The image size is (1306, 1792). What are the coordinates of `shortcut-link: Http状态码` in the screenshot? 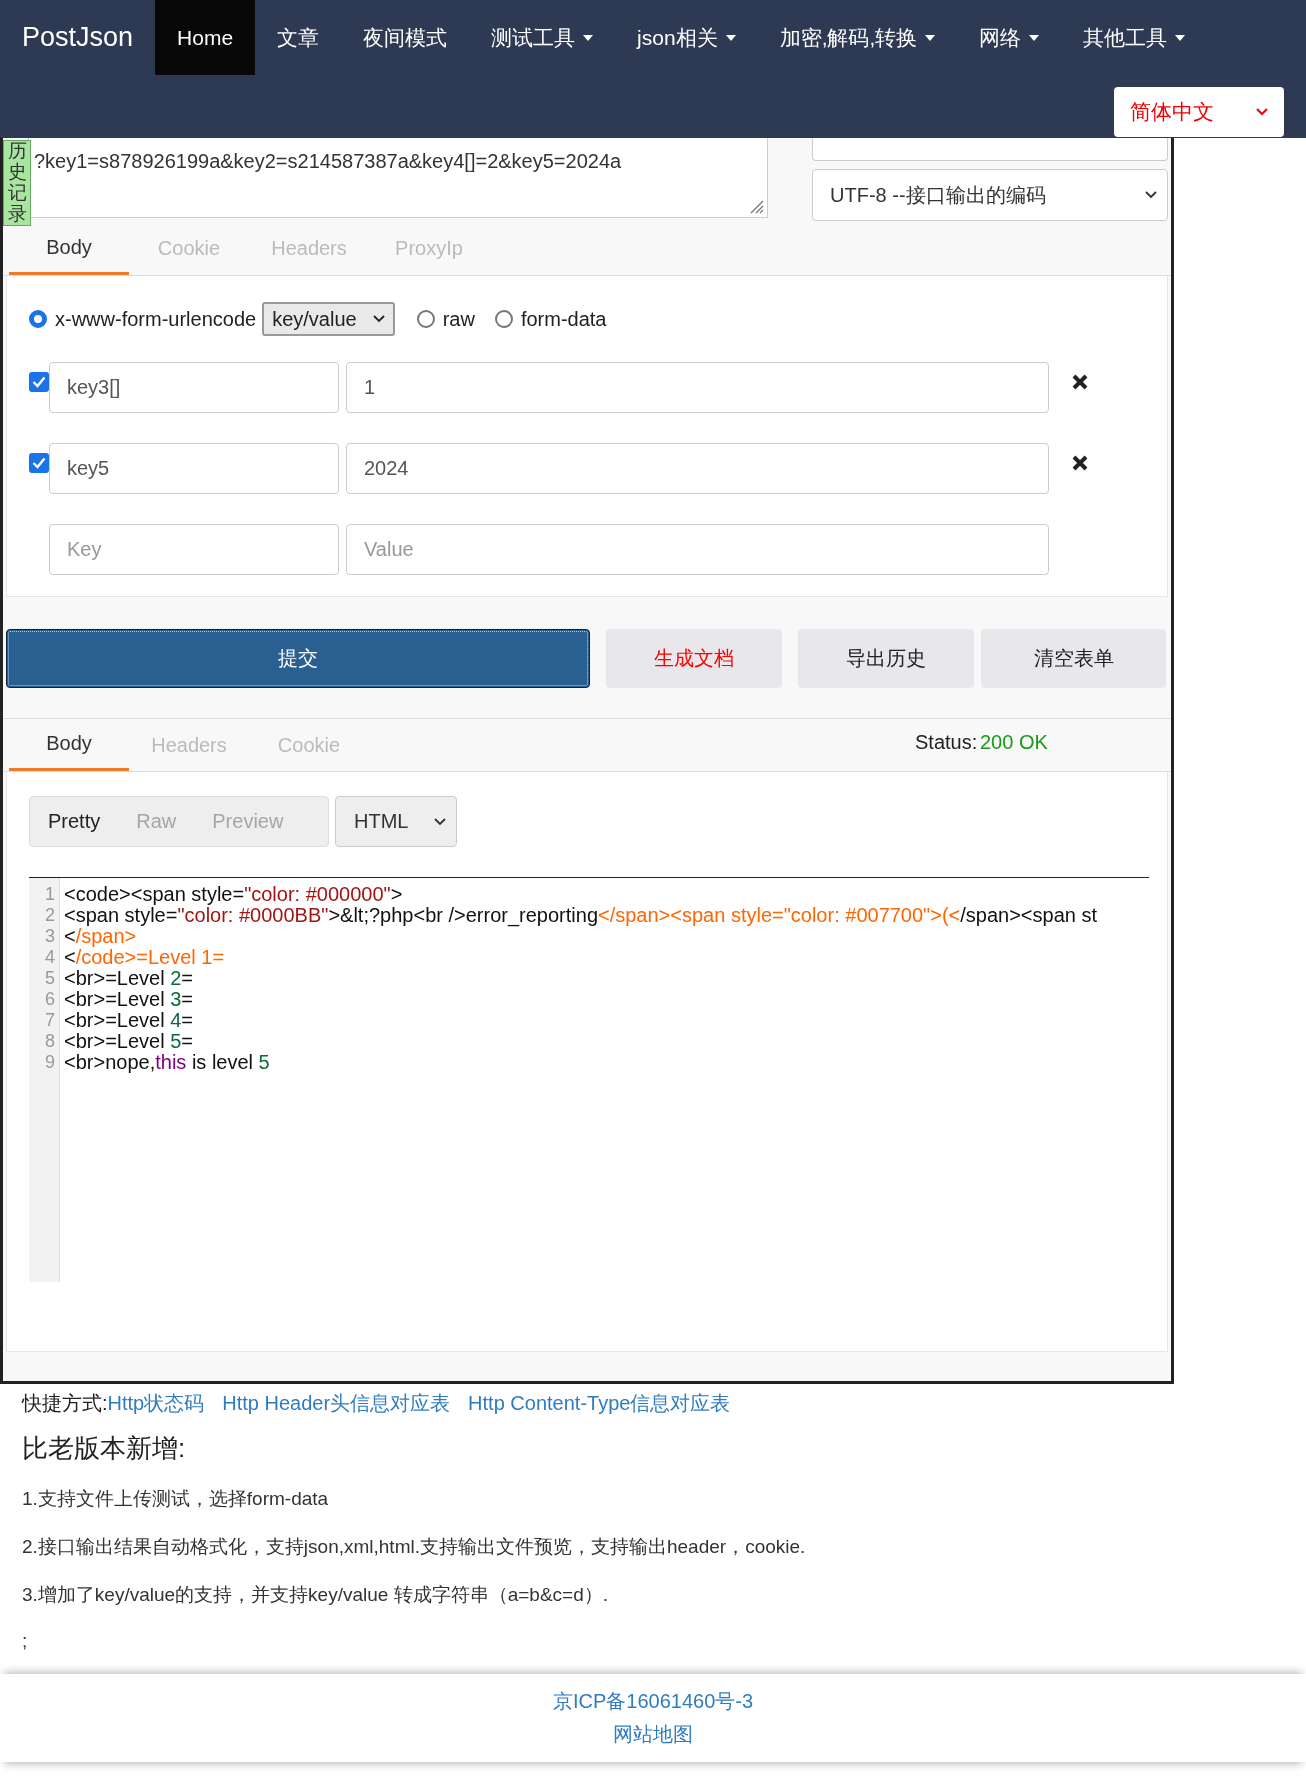 It's located at (156, 1403).